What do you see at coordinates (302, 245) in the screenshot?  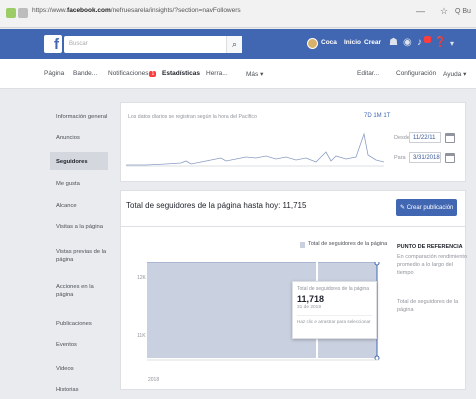 I see `legend-swatch` at bounding box center [302, 245].